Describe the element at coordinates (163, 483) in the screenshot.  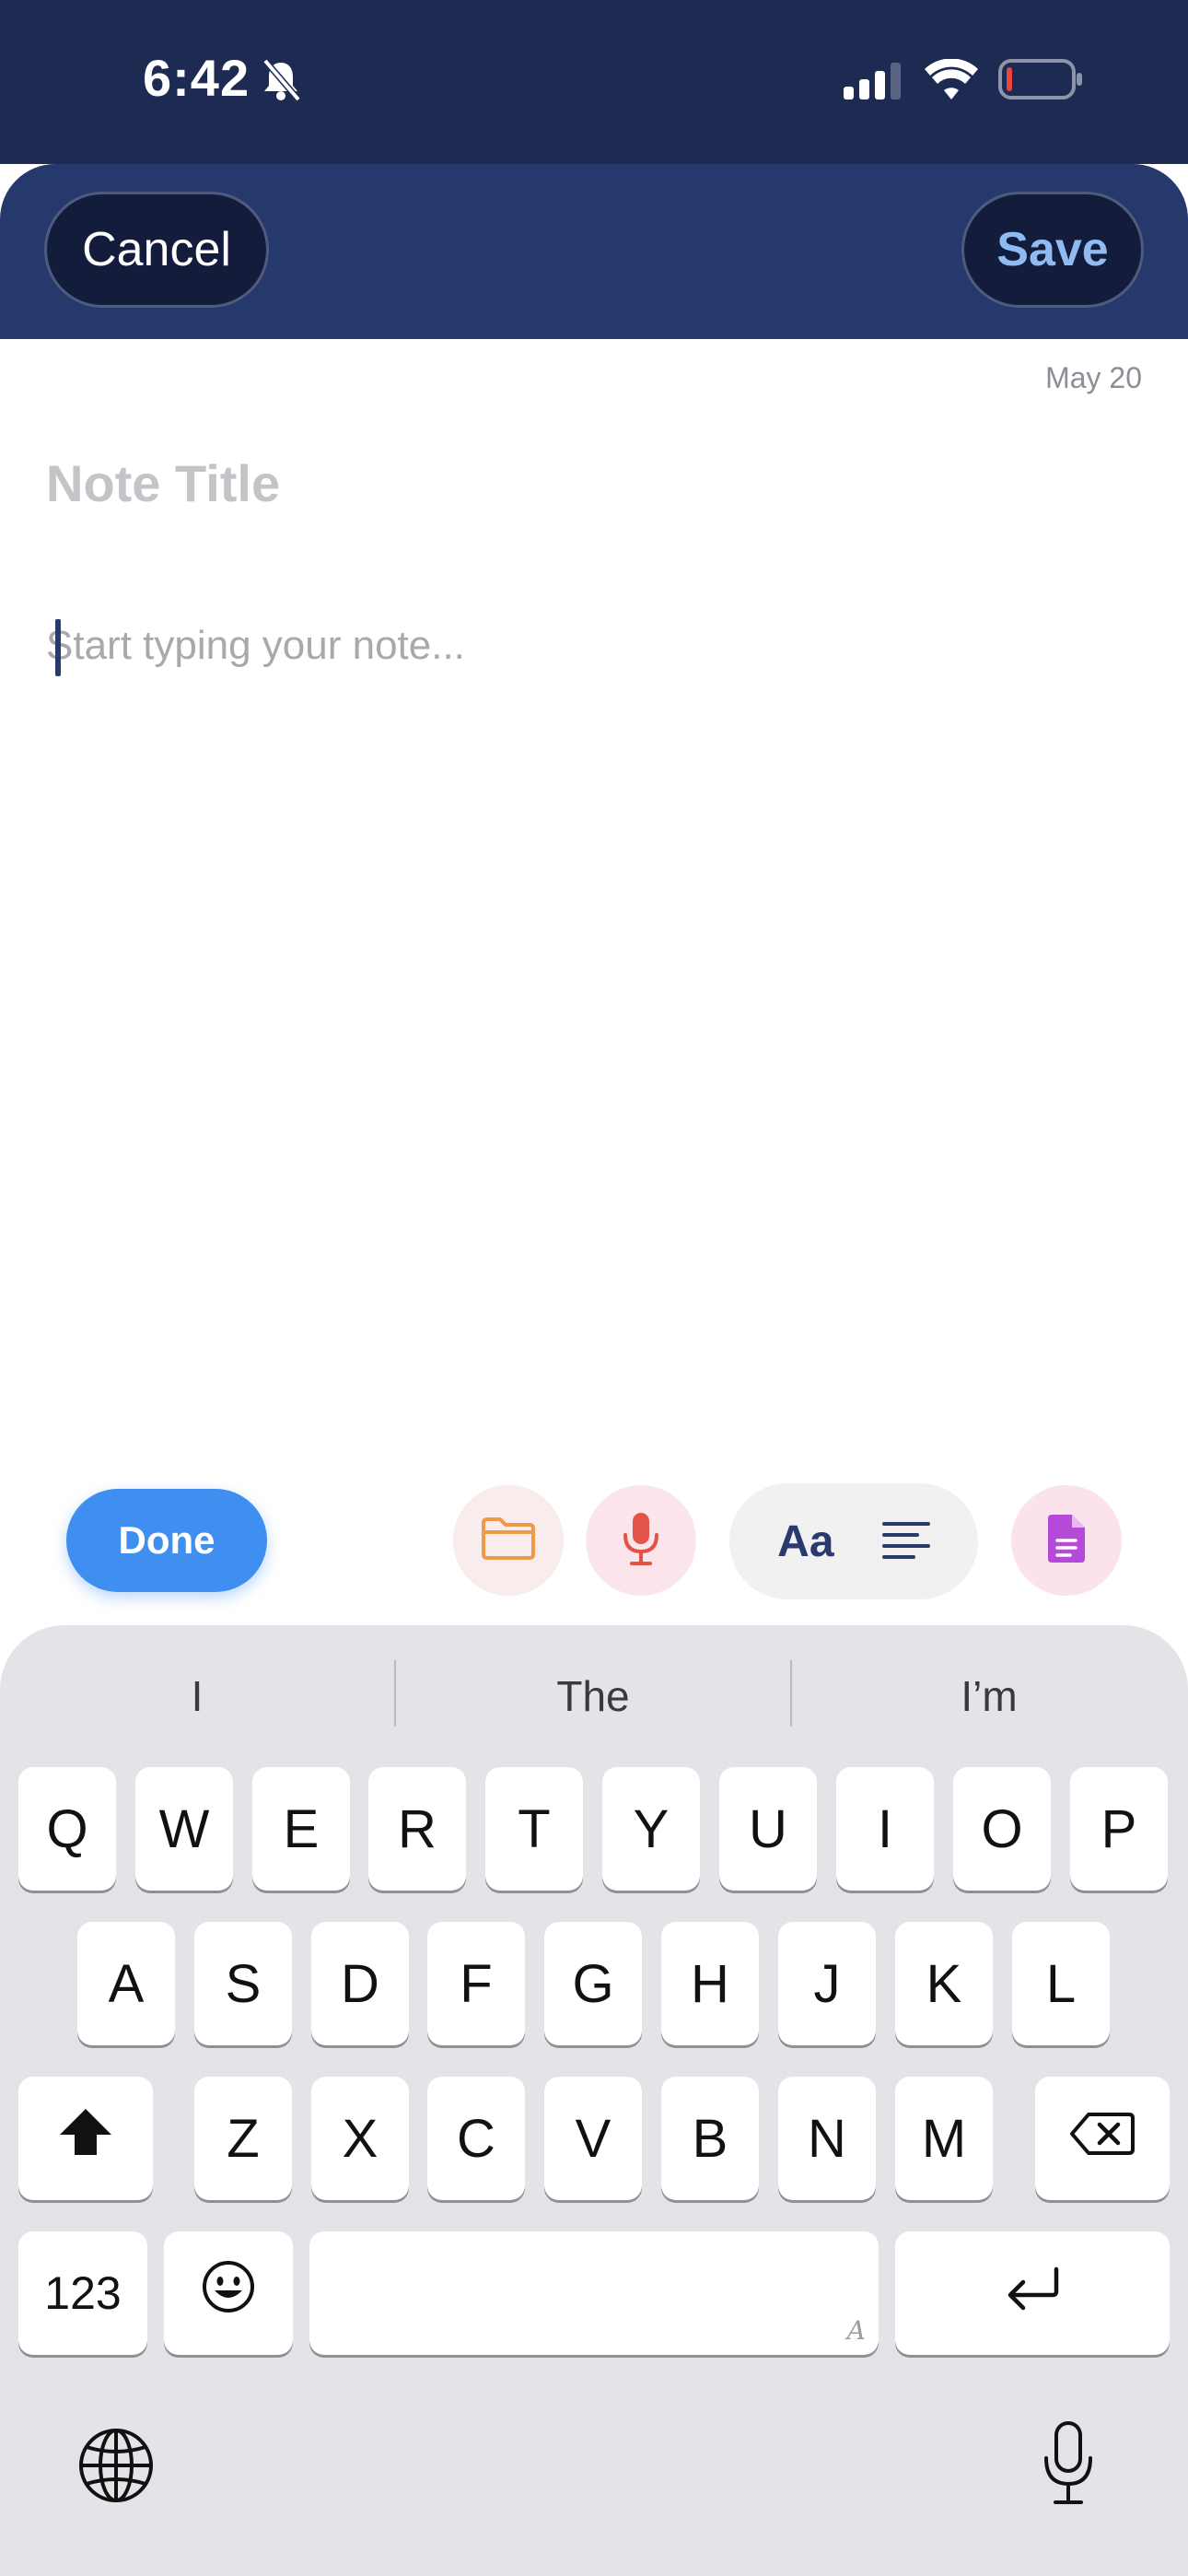
I see `note-title-input: Note Title` at that location.